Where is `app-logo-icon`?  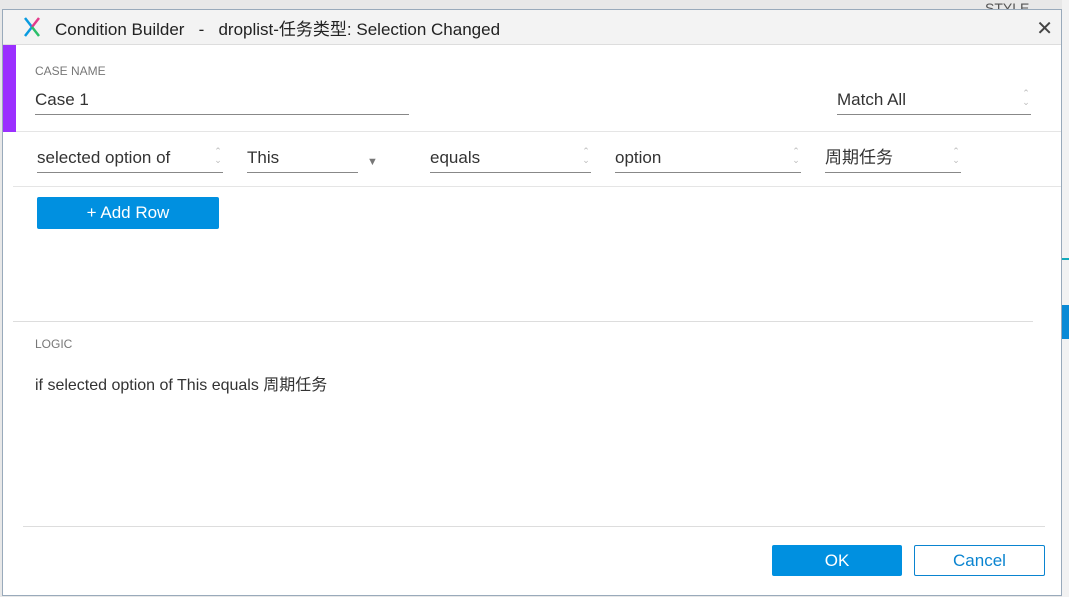
app-logo-icon is located at coordinates (32, 27).